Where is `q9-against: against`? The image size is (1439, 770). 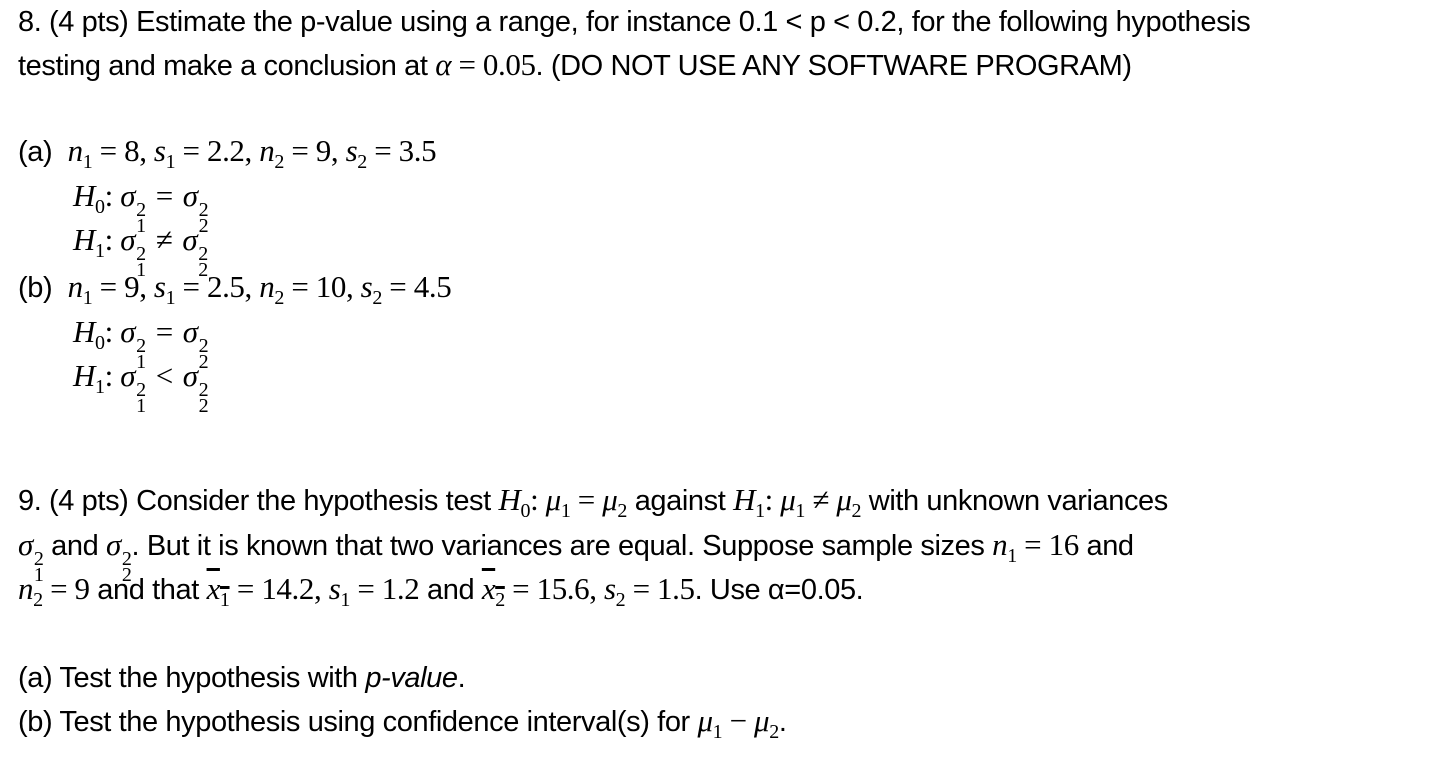
q9-against: against is located at coordinates (680, 501).